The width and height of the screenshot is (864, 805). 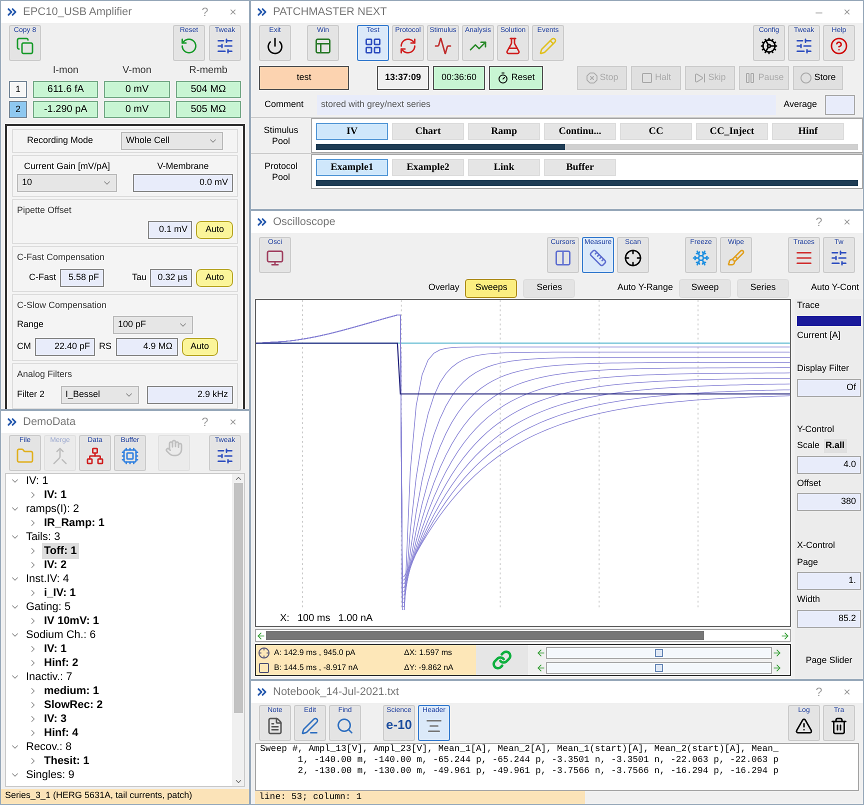 I want to click on rescale-button: R.all, so click(x=835, y=445).